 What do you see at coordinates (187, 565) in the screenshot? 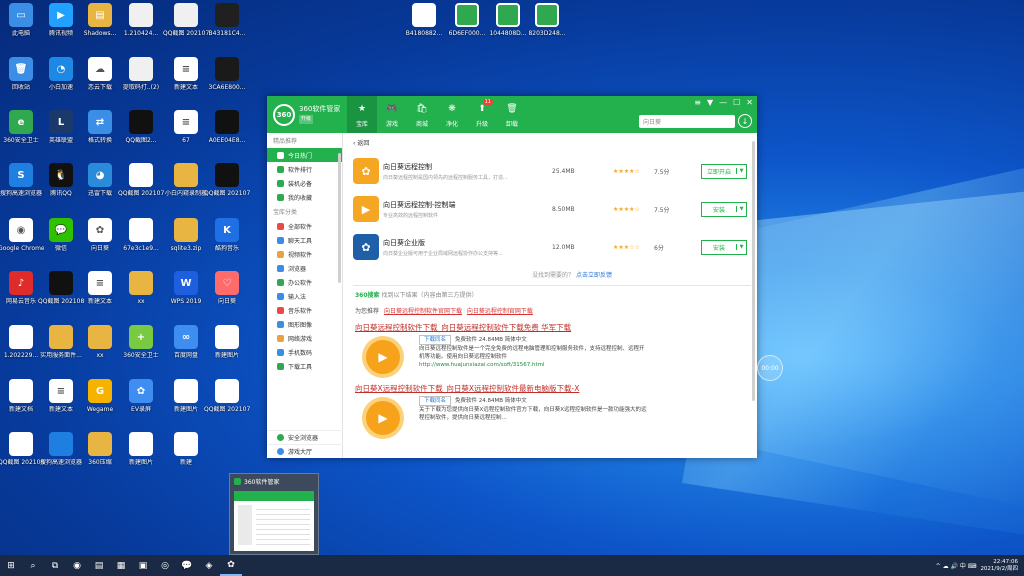
I see `wechat-icon: 💬` at bounding box center [187, 565].